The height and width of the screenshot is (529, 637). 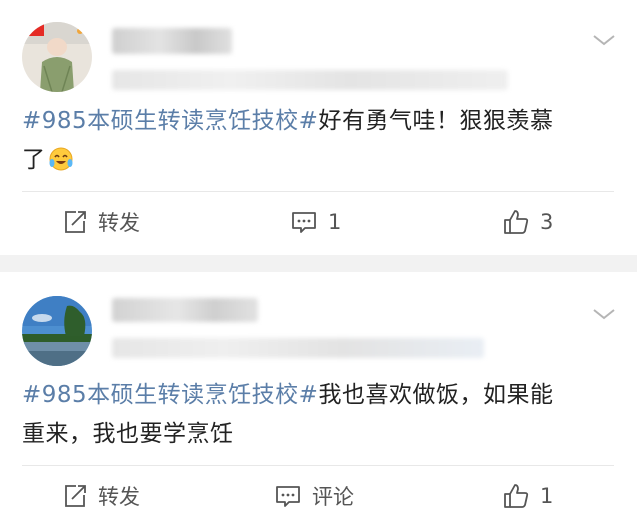 I want to click on text-line-2: 重来，我也要学烹饪, so click(x=128, y=434).